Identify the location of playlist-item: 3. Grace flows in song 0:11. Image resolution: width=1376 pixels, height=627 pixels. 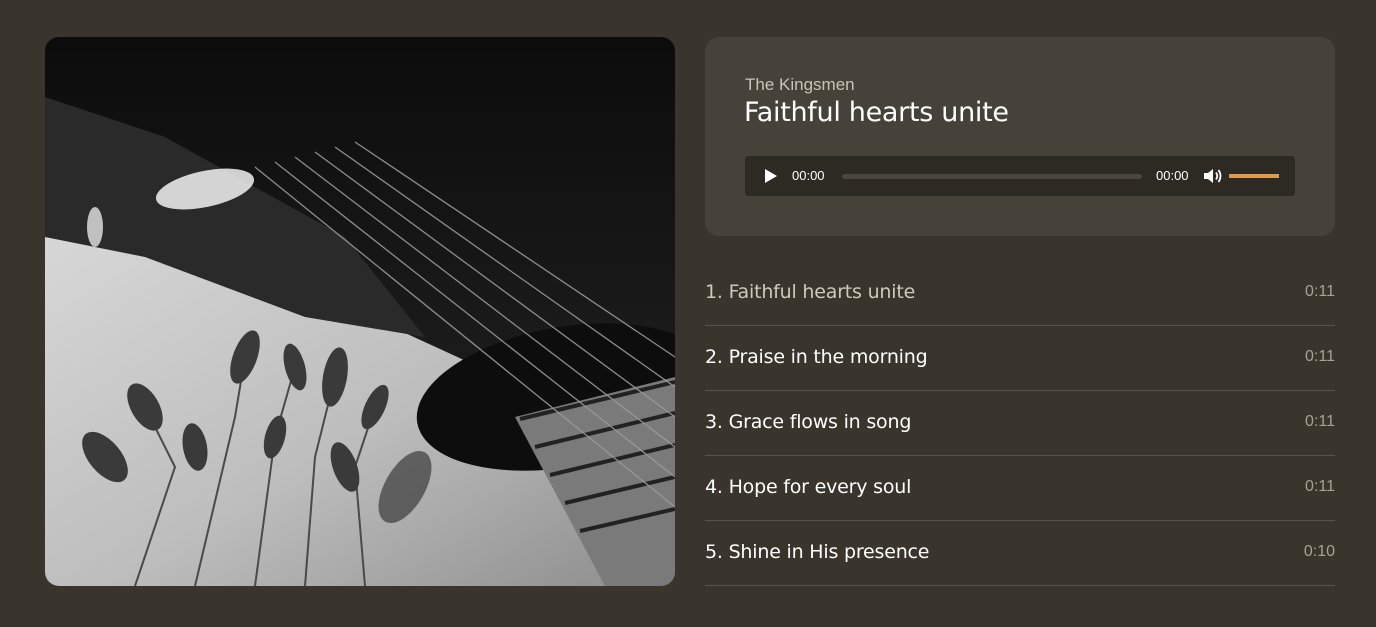
(1020, 423).